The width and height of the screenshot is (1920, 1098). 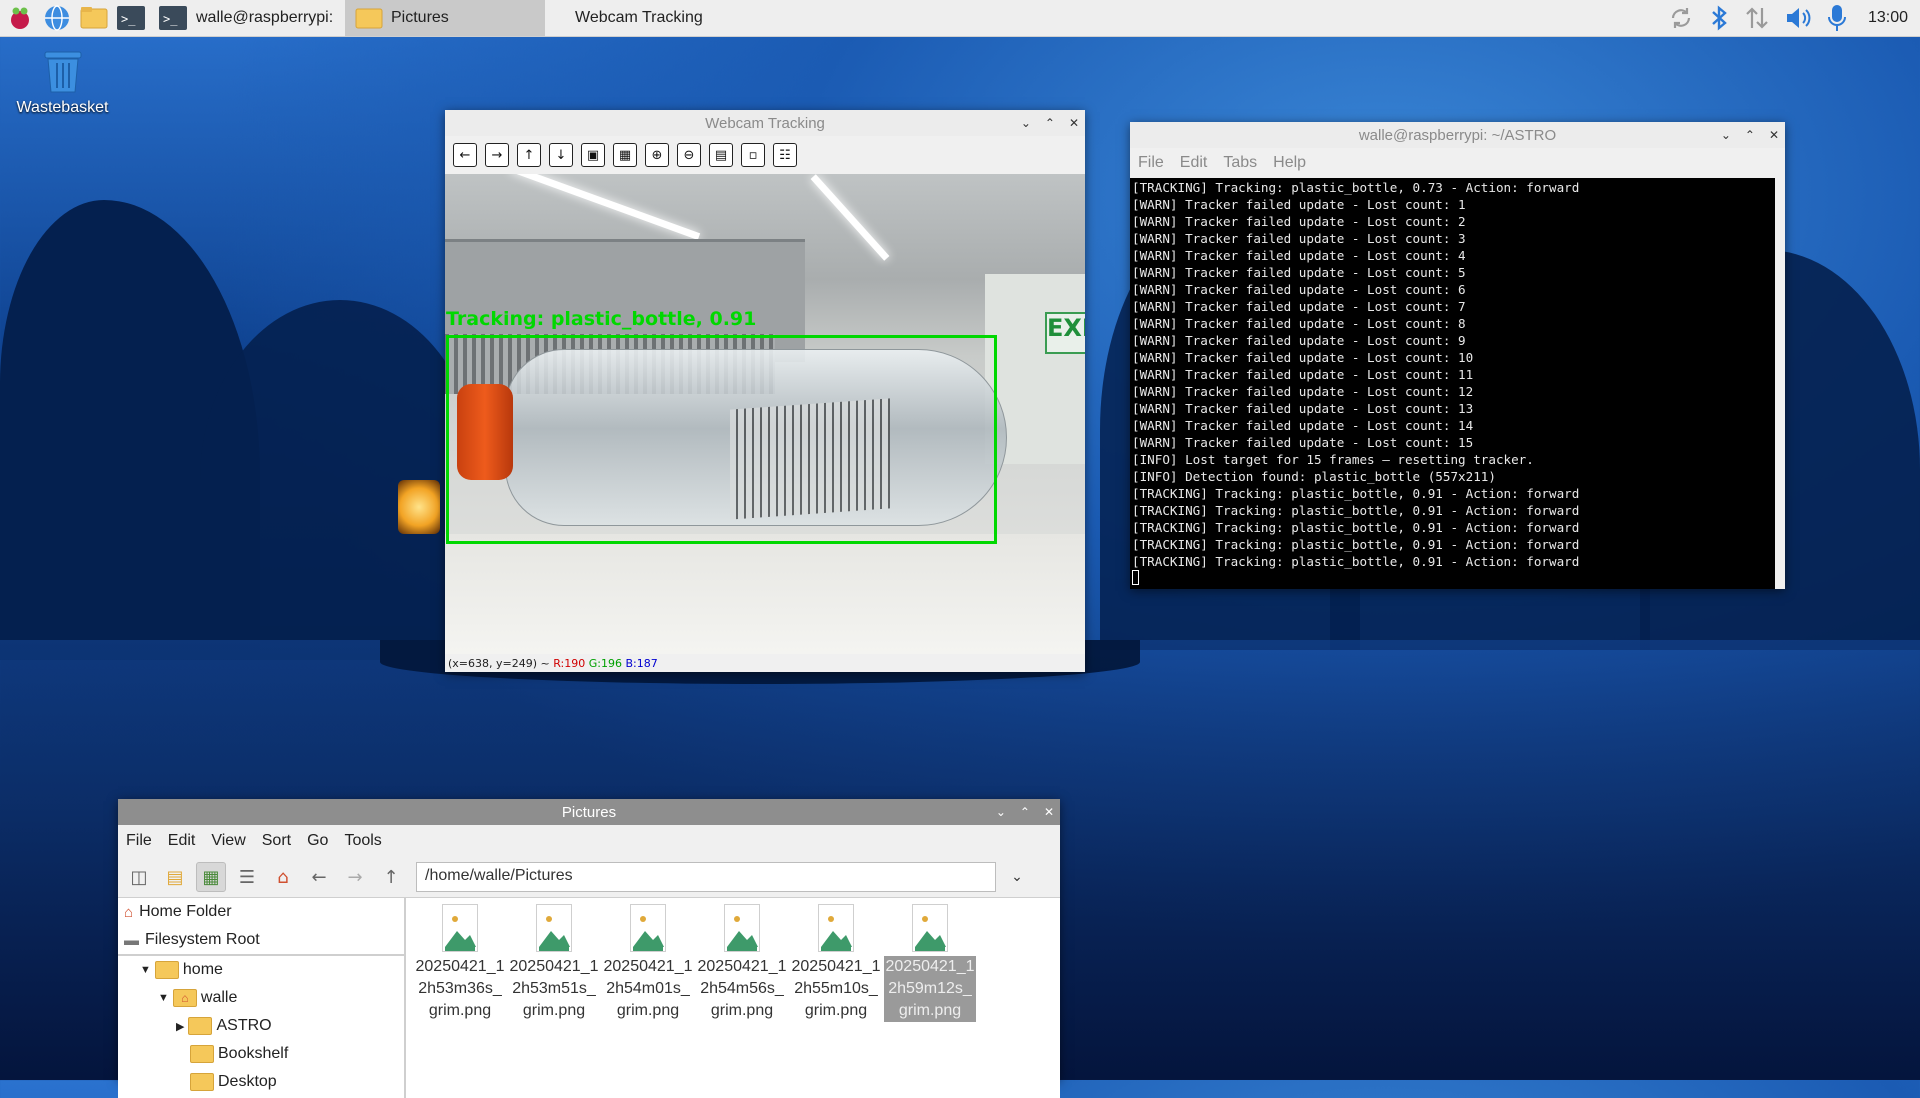 I want to click on place-home-folder: ⌂ Home Folder, so click(x=261, y=912).